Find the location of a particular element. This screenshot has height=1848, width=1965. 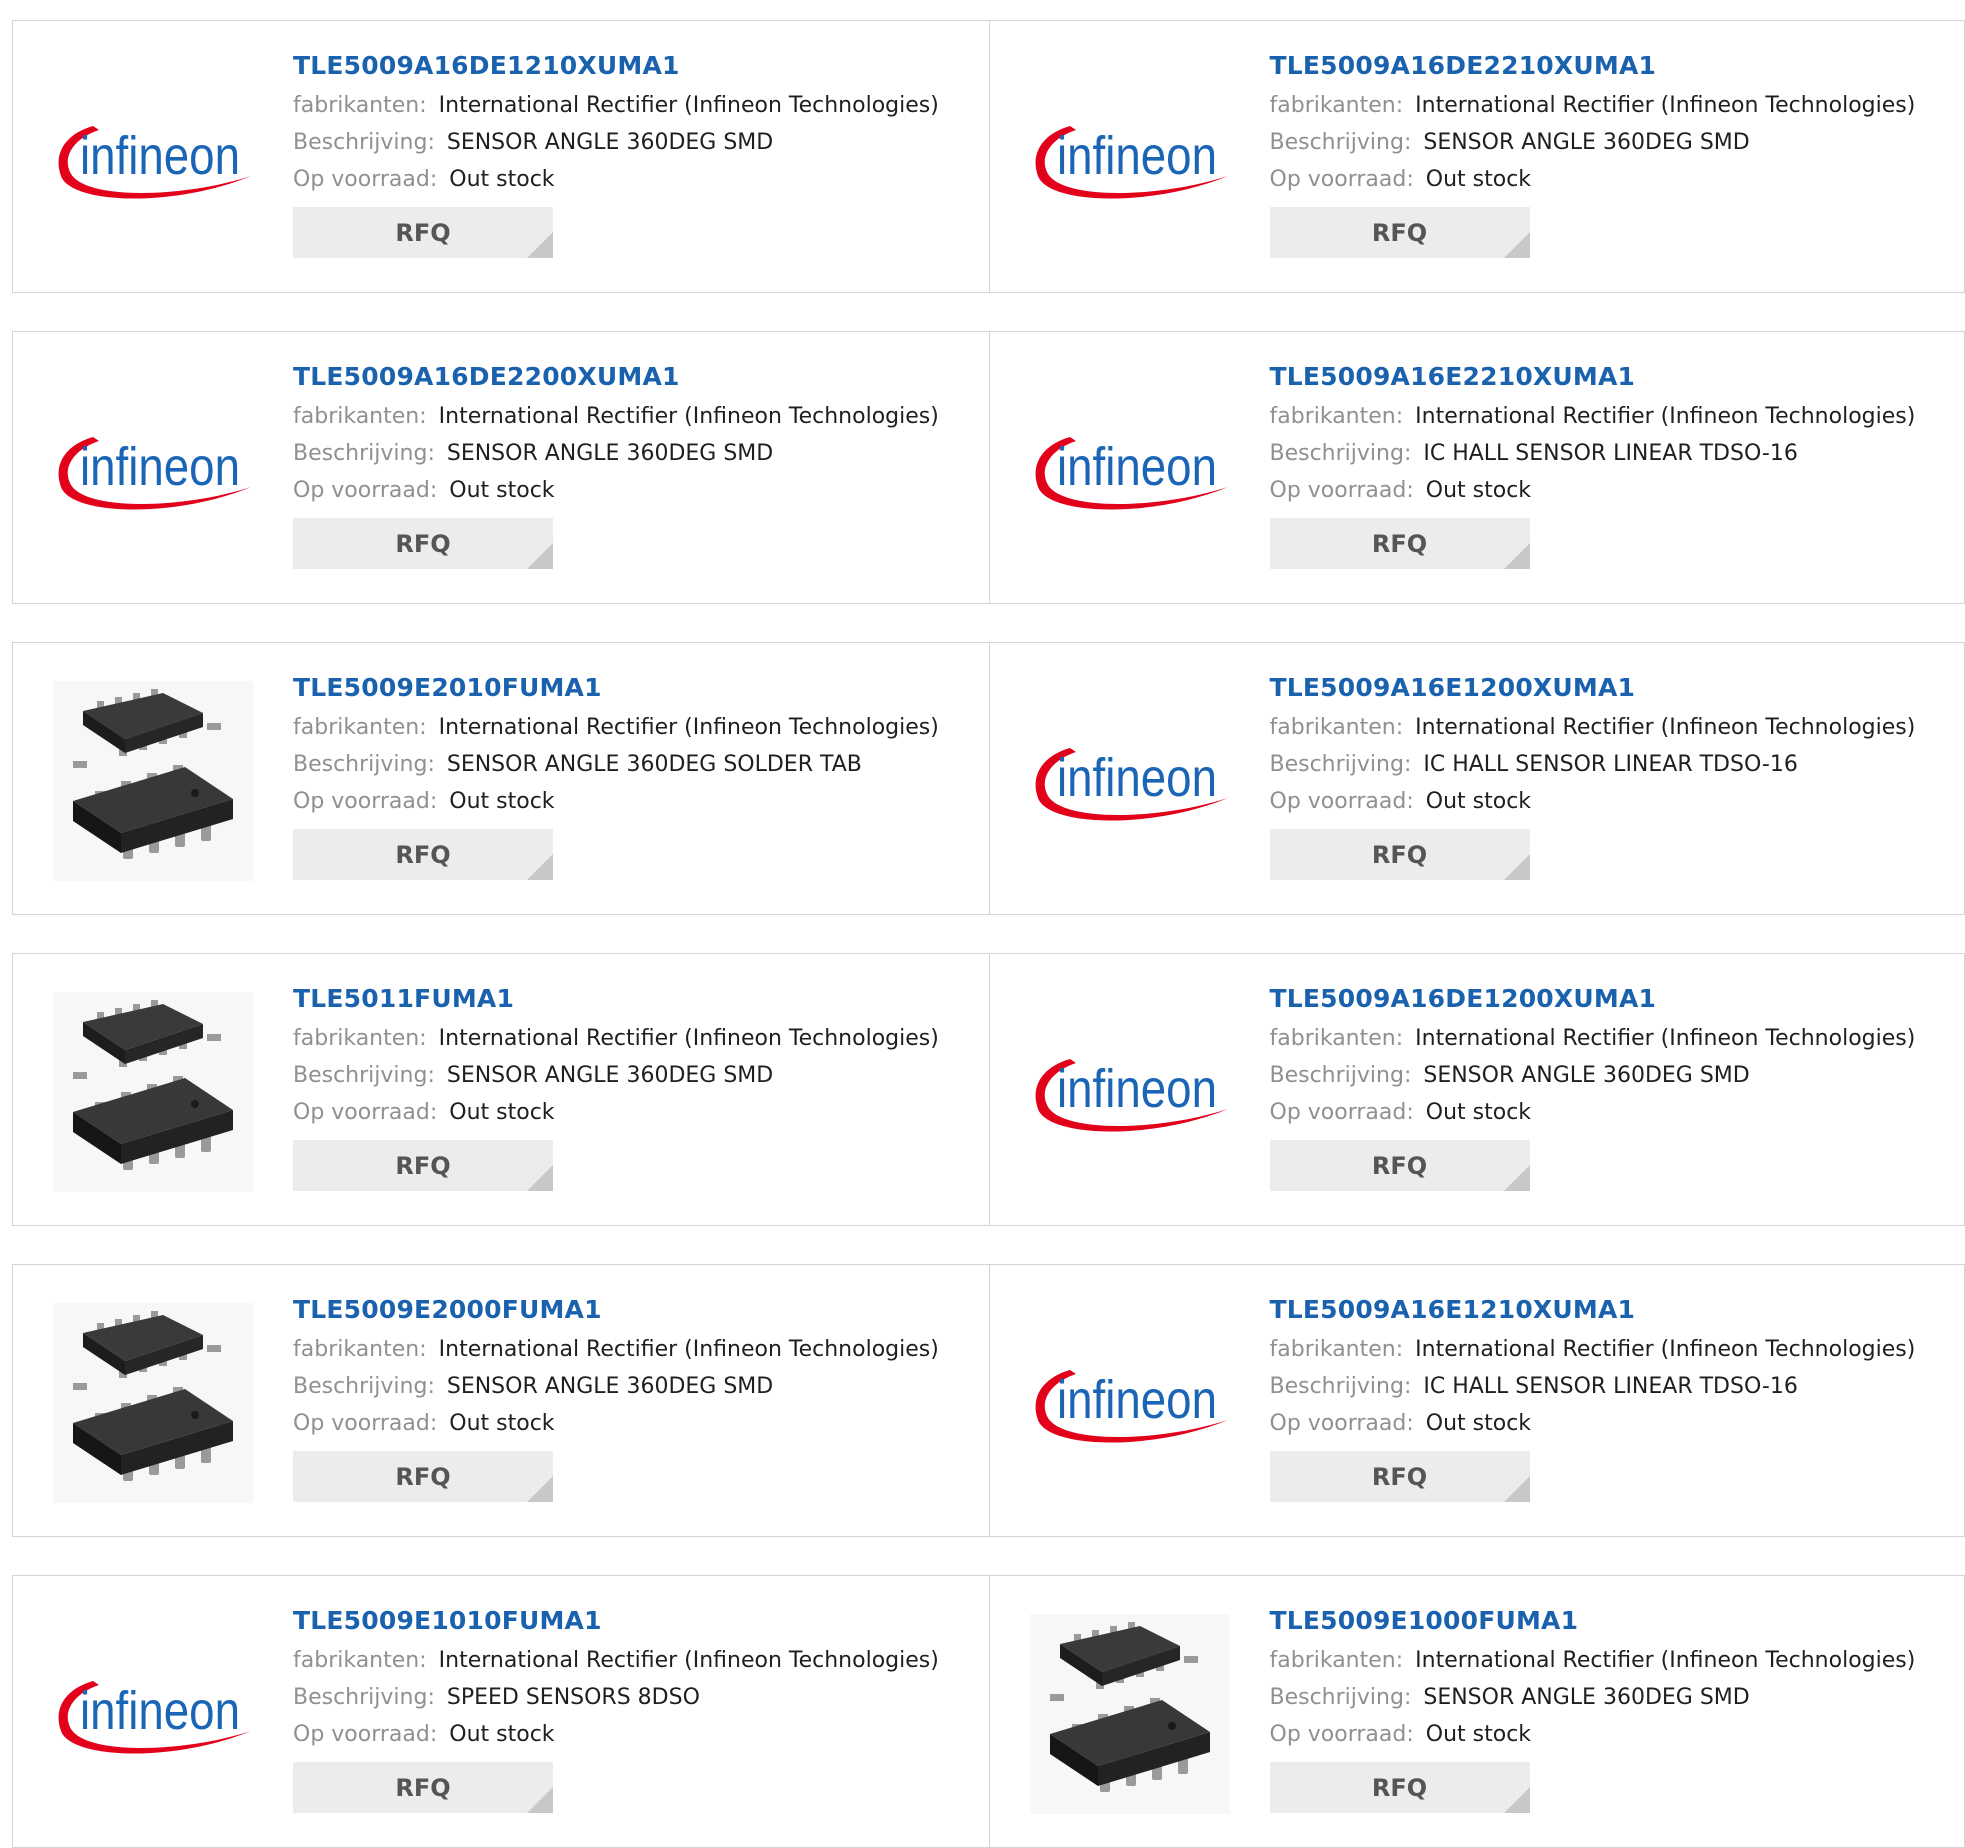

part-number-link: TLE5009A16E1210XUMA1 is located at coordinates (1593, 1313).